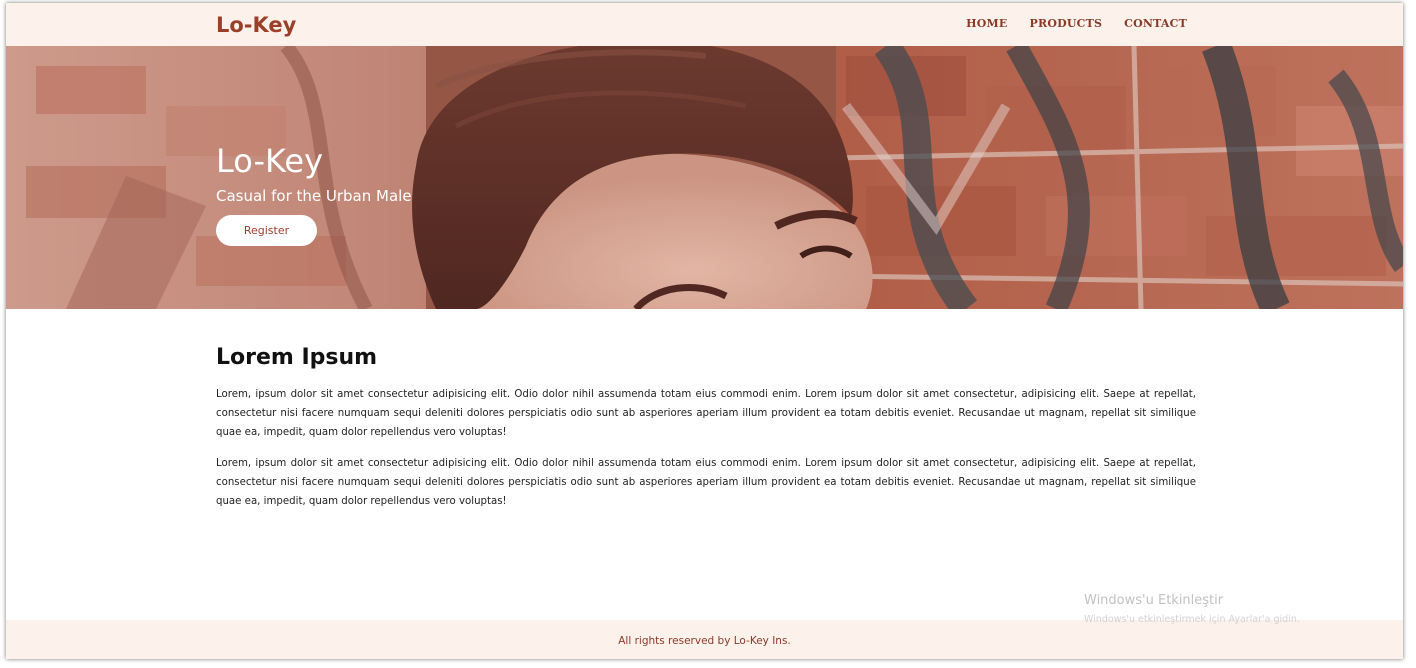  I want to click on nav-link-home: HOME, so click(986, 24).